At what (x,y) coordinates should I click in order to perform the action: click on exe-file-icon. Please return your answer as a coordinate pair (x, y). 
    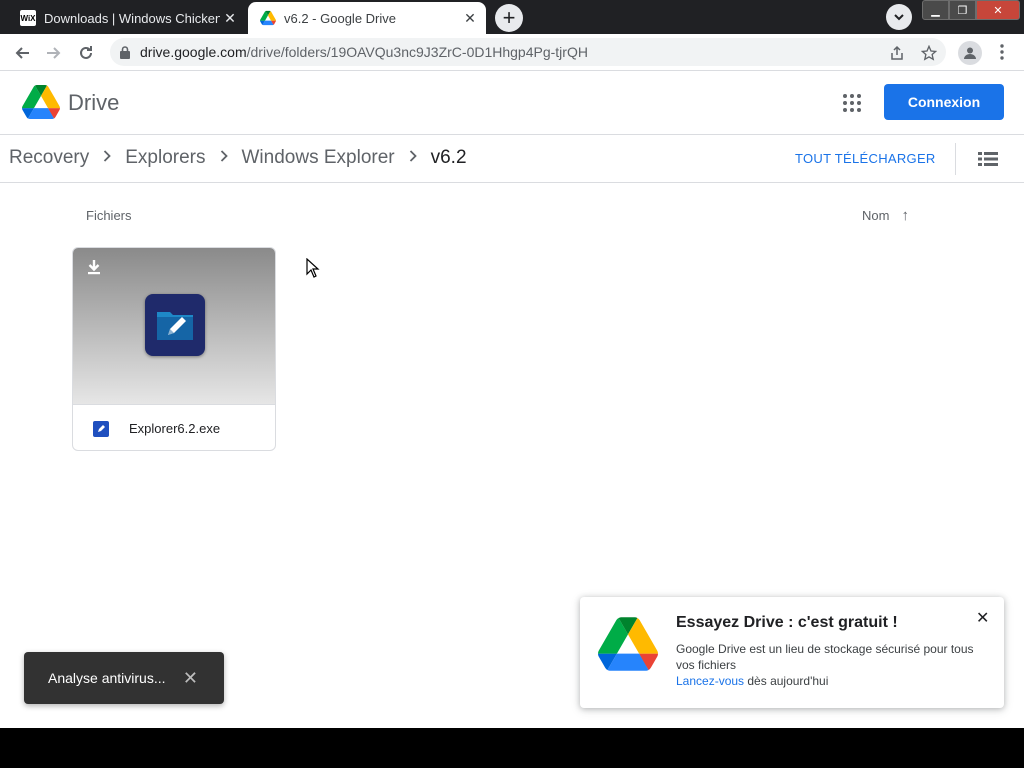
    Looking at the image, I should click on (101, 428).